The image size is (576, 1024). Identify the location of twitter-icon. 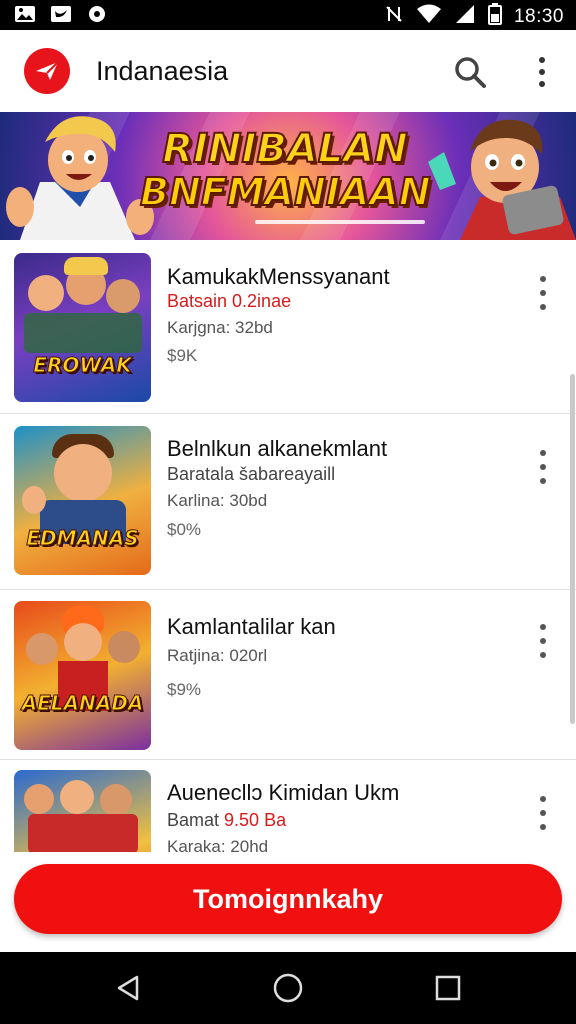
(61, 14).